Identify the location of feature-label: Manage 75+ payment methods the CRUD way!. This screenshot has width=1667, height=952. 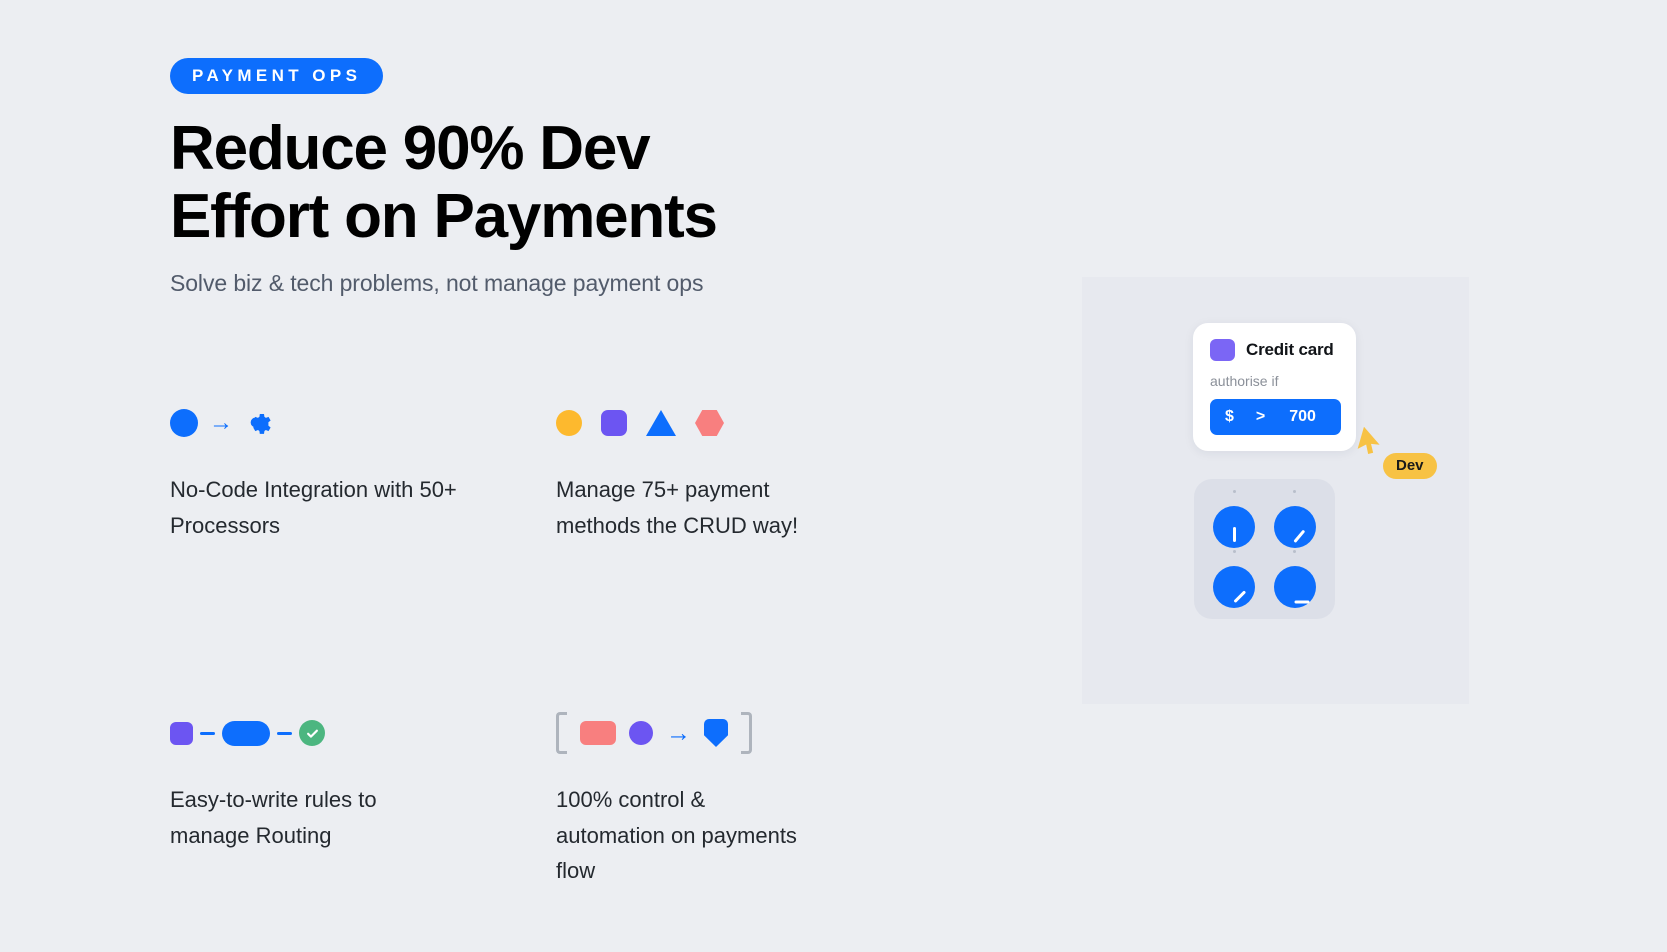
(677, 507).